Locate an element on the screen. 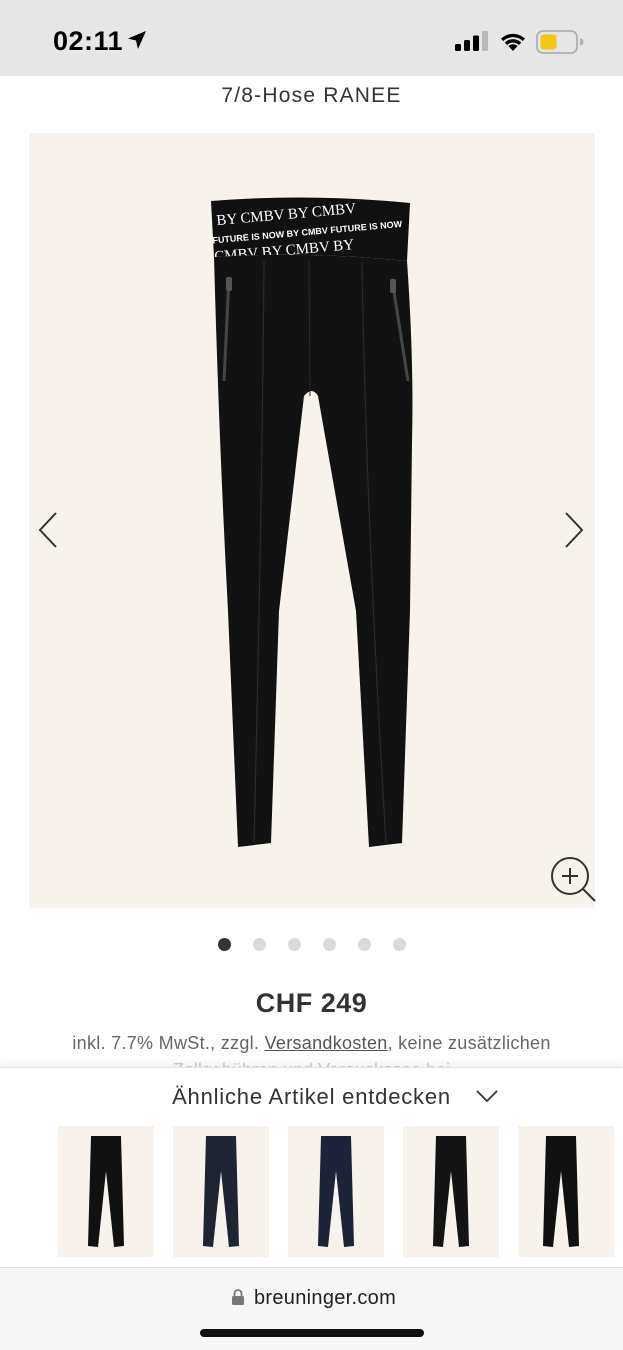 Image resolution: width=623 pixels, height=1350 pixels. battery-low-icon is located at coordinates (560, 42).